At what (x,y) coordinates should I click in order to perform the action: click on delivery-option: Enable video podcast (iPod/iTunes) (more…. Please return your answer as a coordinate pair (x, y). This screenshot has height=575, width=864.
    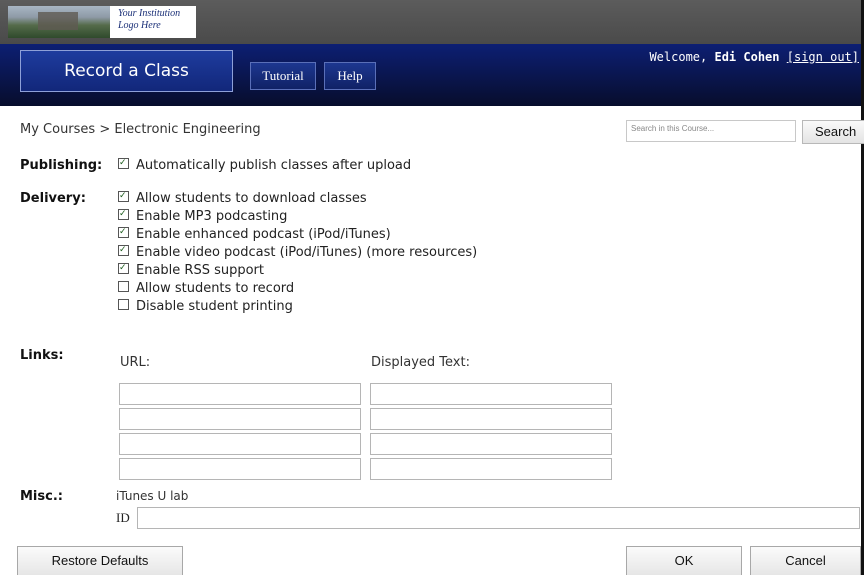
    Looking at the image, I should click on (298, 251).